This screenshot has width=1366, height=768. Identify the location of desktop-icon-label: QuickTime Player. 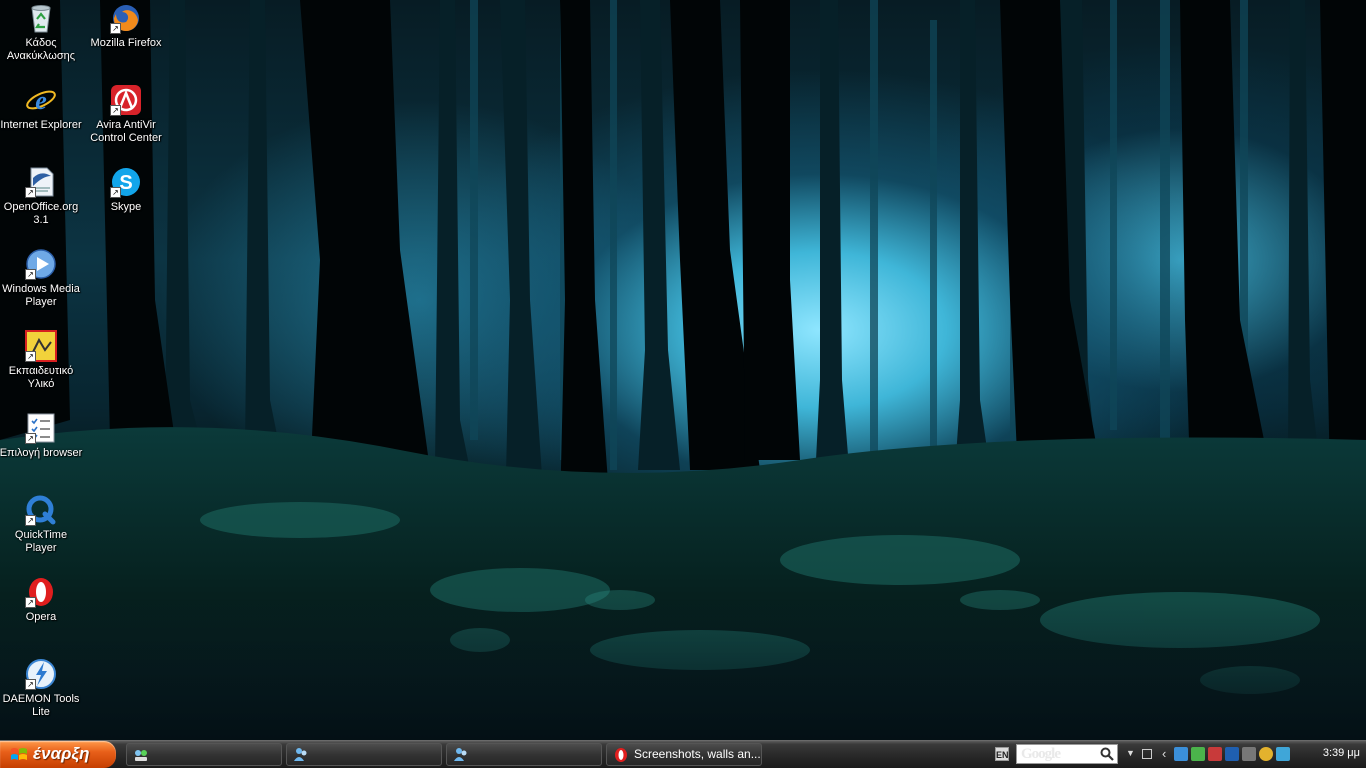
(41, 541).